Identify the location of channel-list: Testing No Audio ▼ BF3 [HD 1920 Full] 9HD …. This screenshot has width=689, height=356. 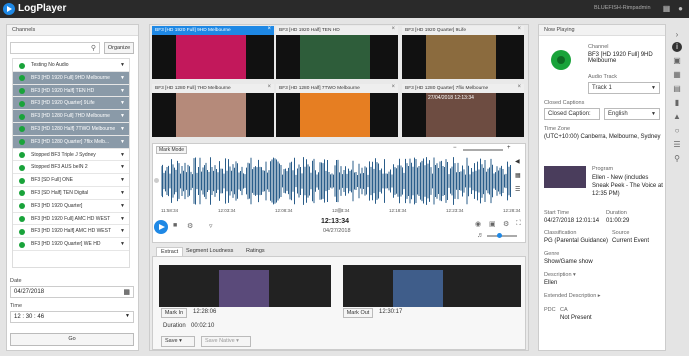
(71, 163).